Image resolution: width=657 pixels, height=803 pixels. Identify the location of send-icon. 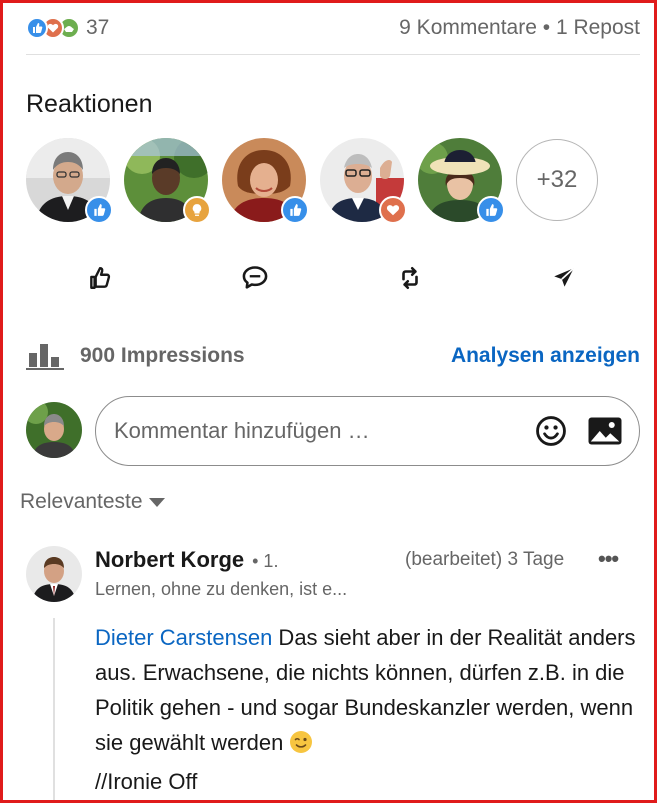
(564, 277).